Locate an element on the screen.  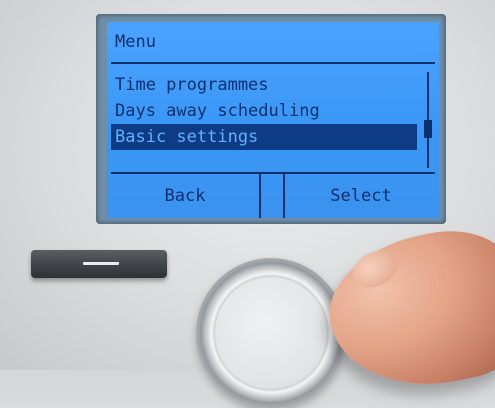
menu-item-basic-settings: Basic settings is located at coordinates (264, 137).